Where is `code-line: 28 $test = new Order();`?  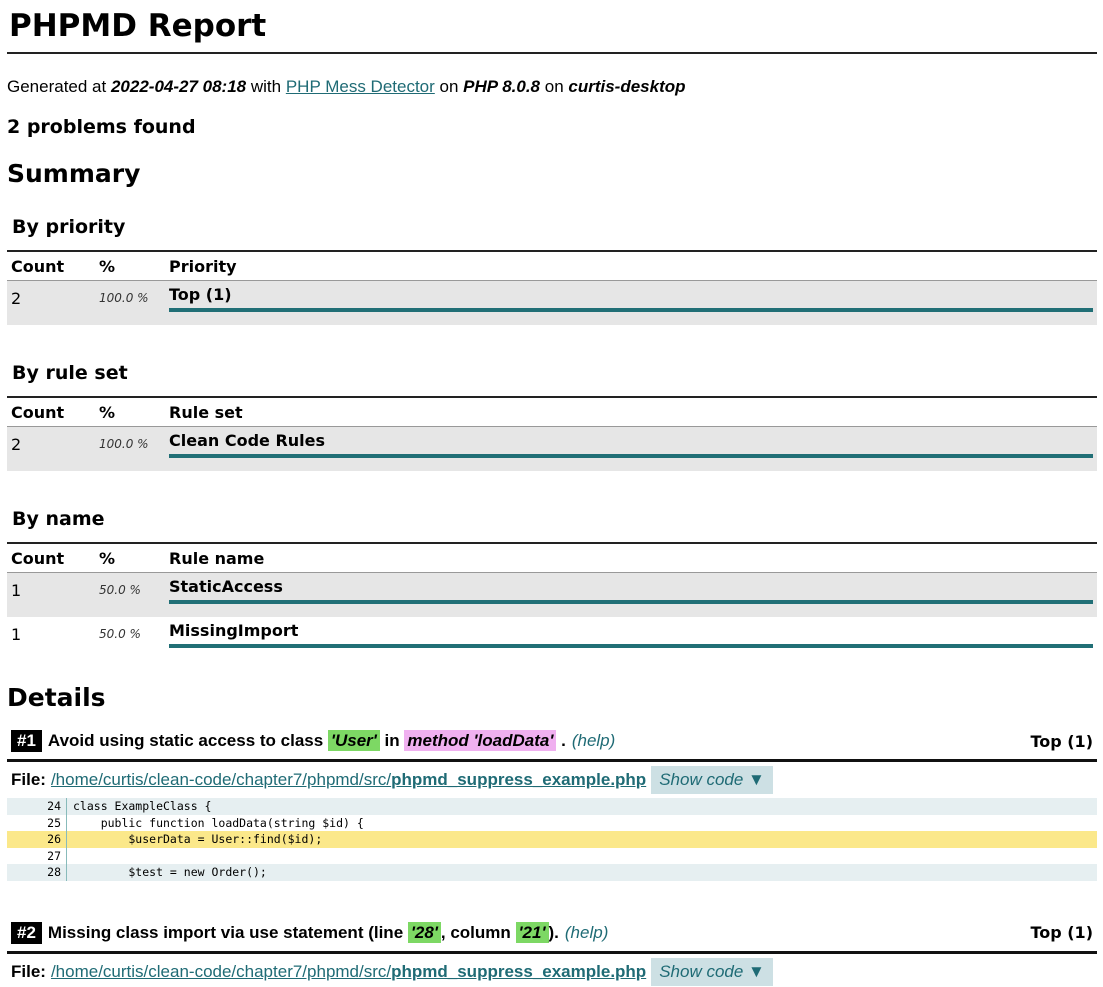
code-line: 28 $test = new Order(); is located at coordinates (552, 872).